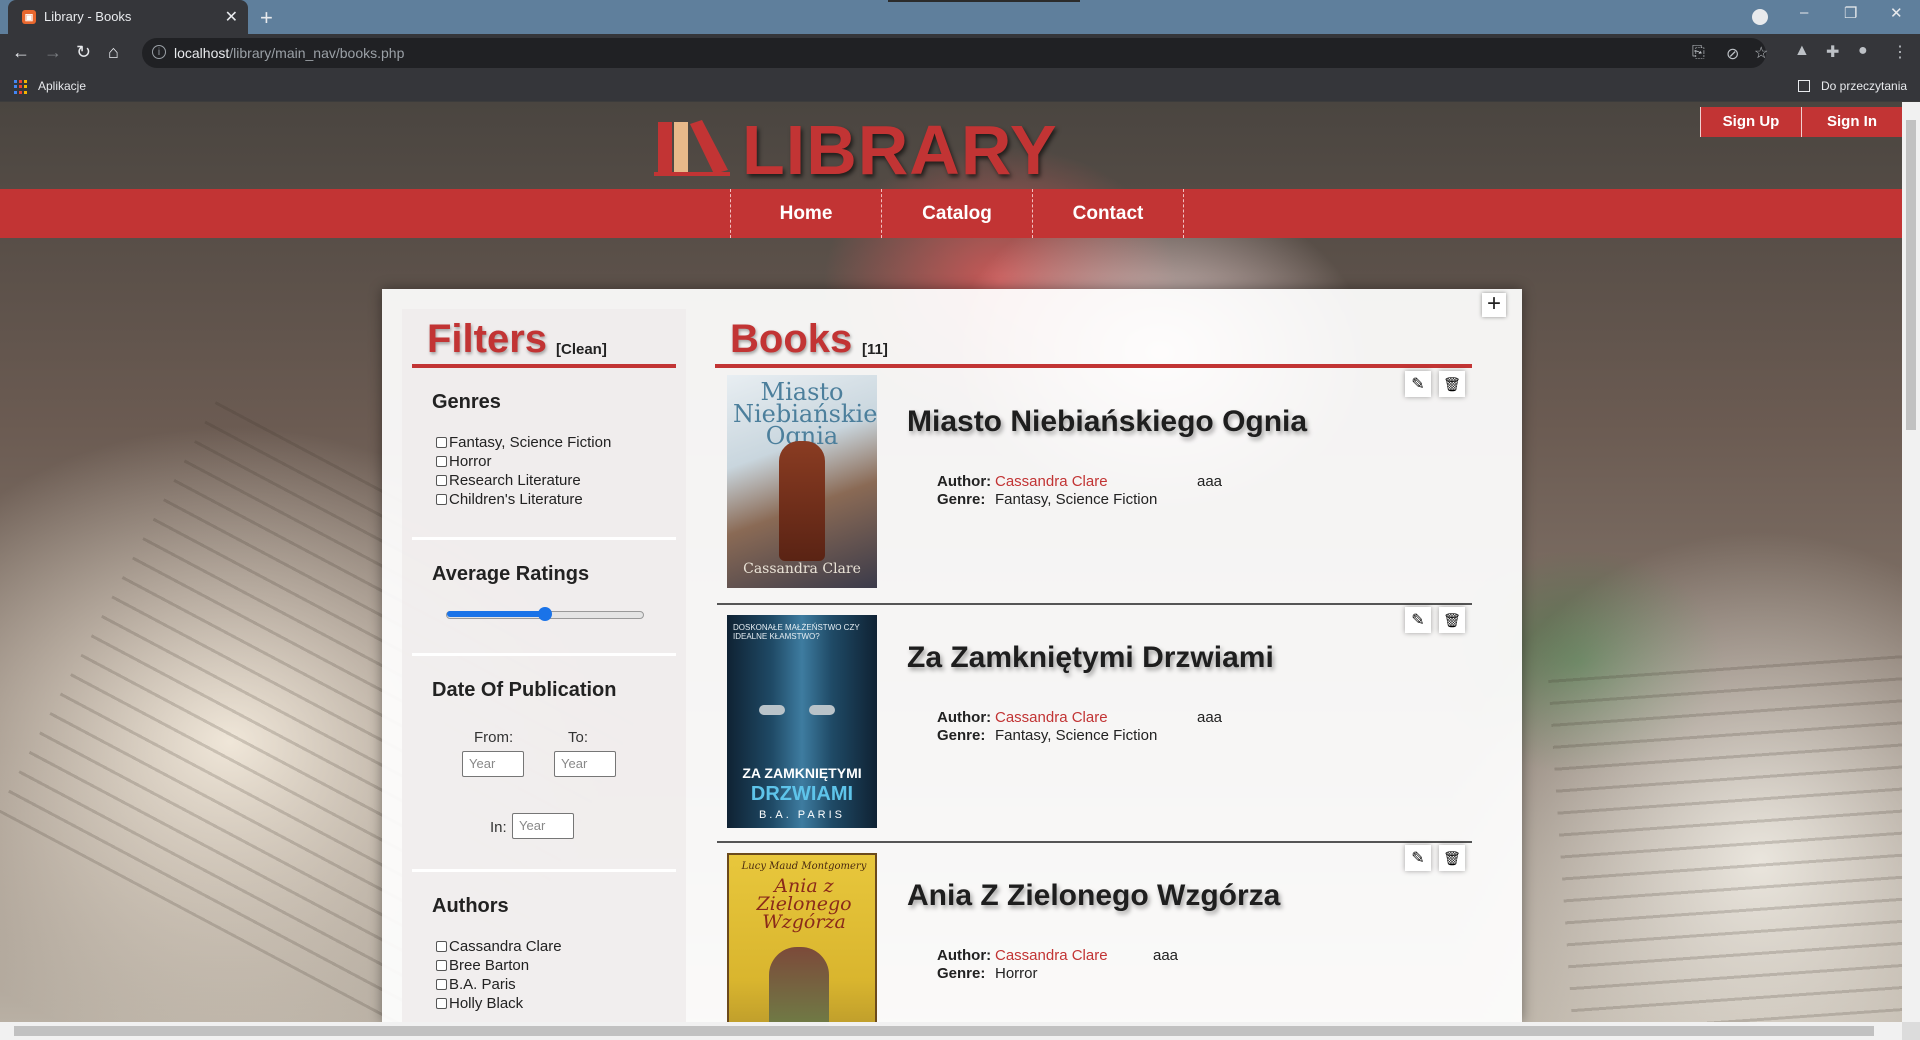 This screenshot has height=1040, width=1920. Describe the element at coordinates (1494, 304) in the screenshot. I see `add-book-button: +` at that location.